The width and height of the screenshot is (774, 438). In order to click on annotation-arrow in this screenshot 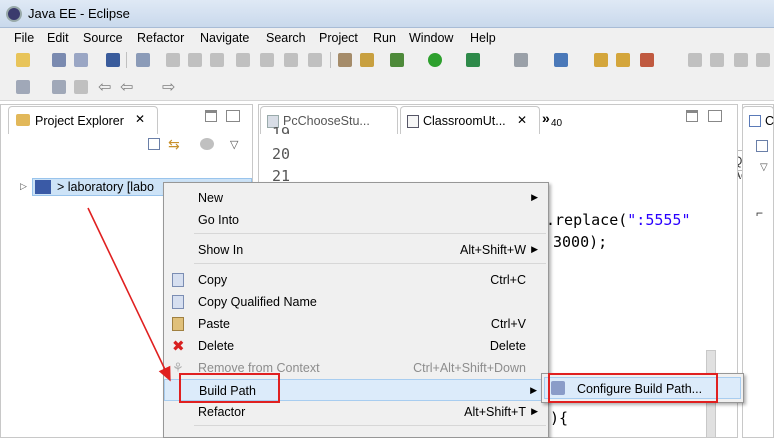, I will do `click(129, 294)`.